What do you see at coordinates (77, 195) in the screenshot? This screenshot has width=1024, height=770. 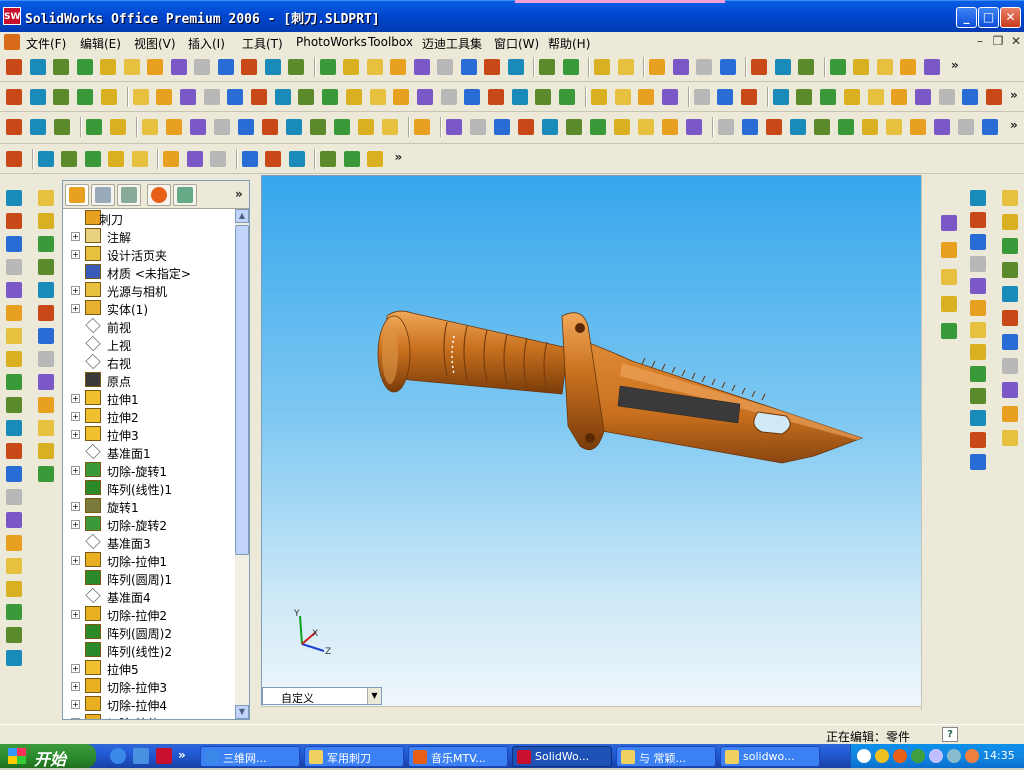 I see `tab-feature-tree` at bounding box center [77, 195].